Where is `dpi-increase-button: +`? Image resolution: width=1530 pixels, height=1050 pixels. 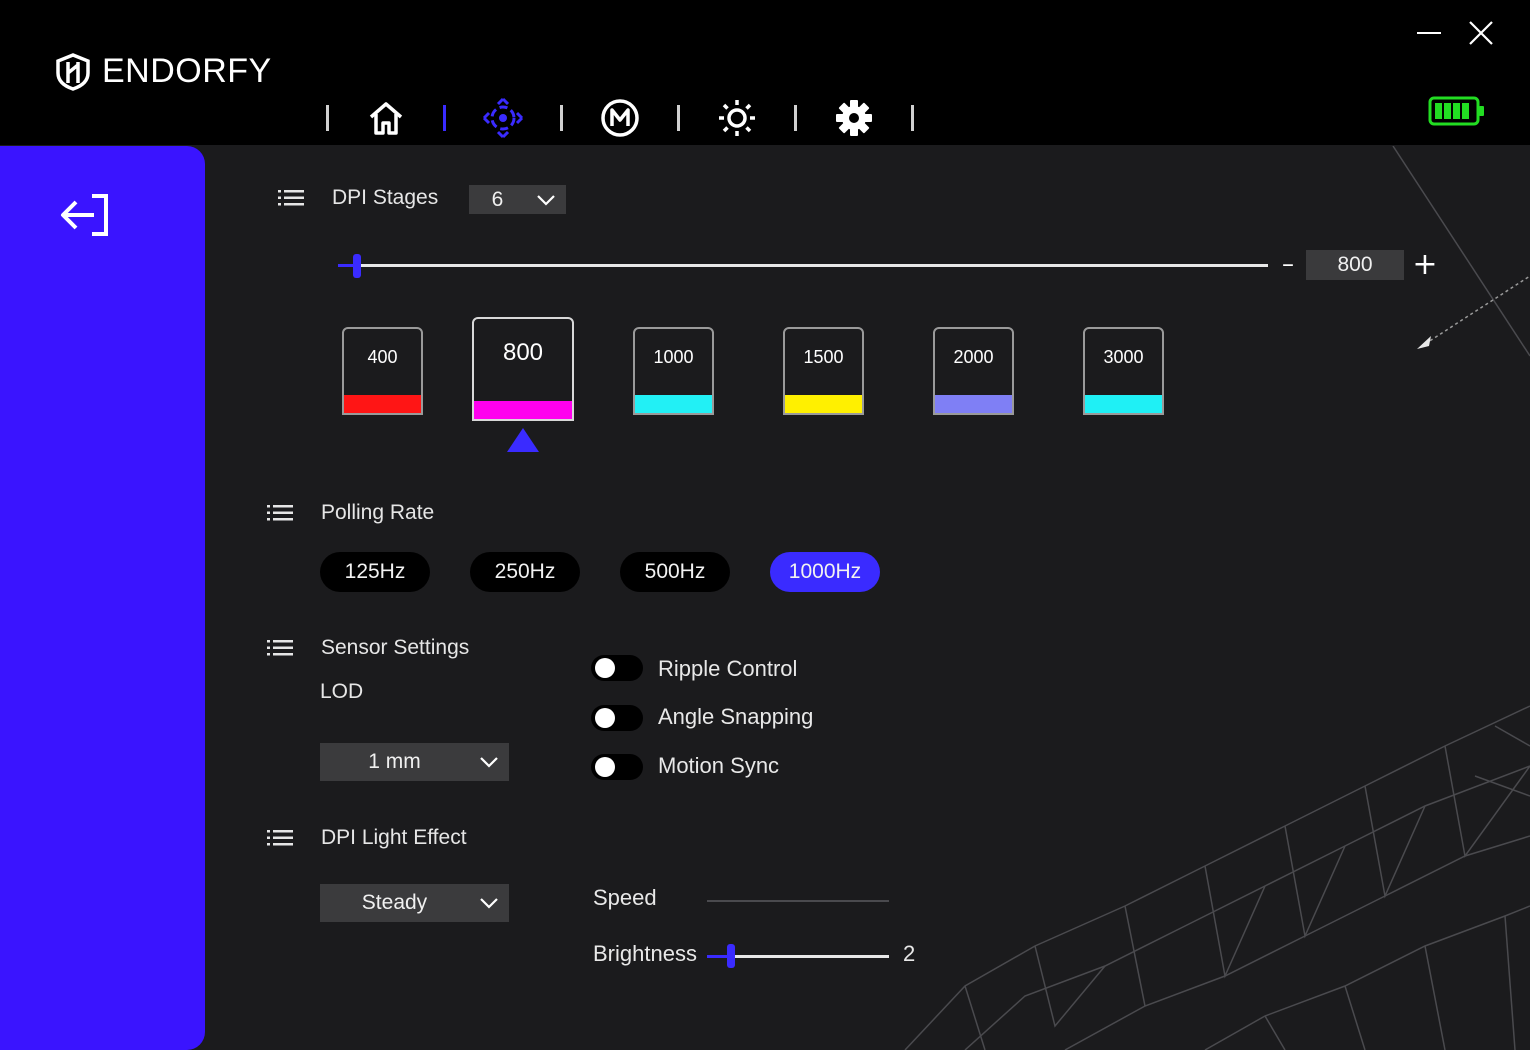 dpi-increase-button: + is located at coordinates (1425, 264).